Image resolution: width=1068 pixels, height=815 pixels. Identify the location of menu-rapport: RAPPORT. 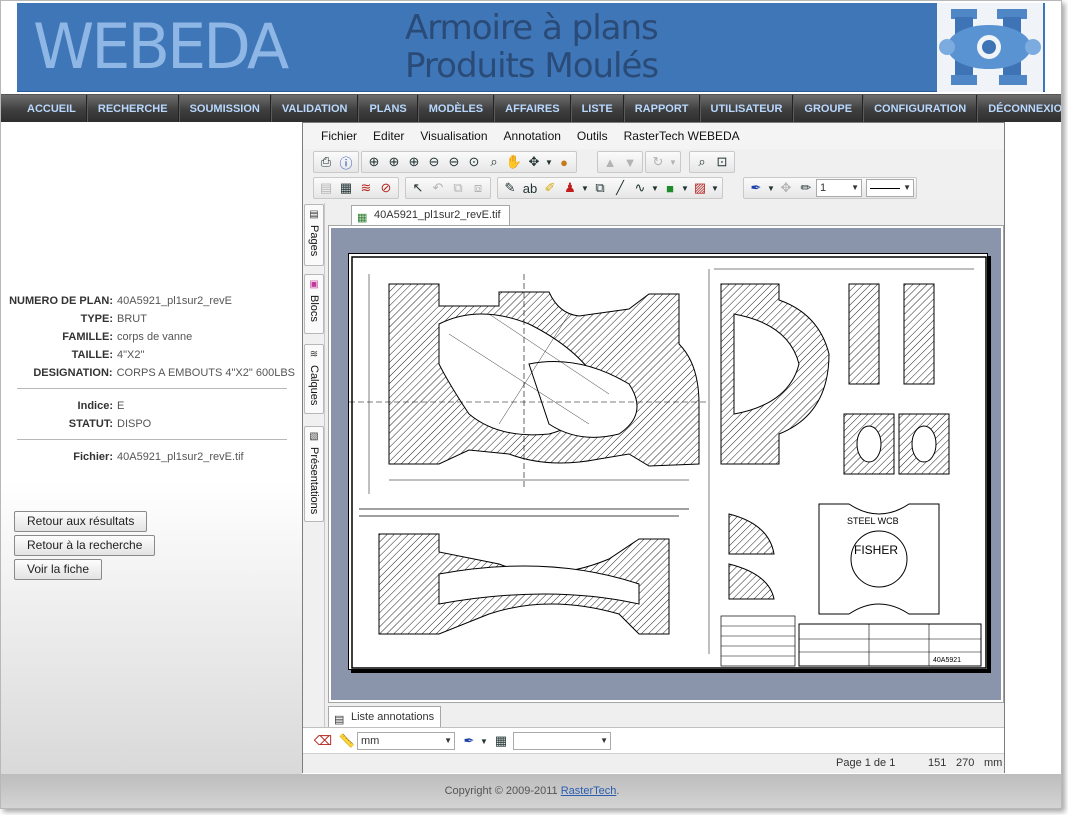
(661, 109).